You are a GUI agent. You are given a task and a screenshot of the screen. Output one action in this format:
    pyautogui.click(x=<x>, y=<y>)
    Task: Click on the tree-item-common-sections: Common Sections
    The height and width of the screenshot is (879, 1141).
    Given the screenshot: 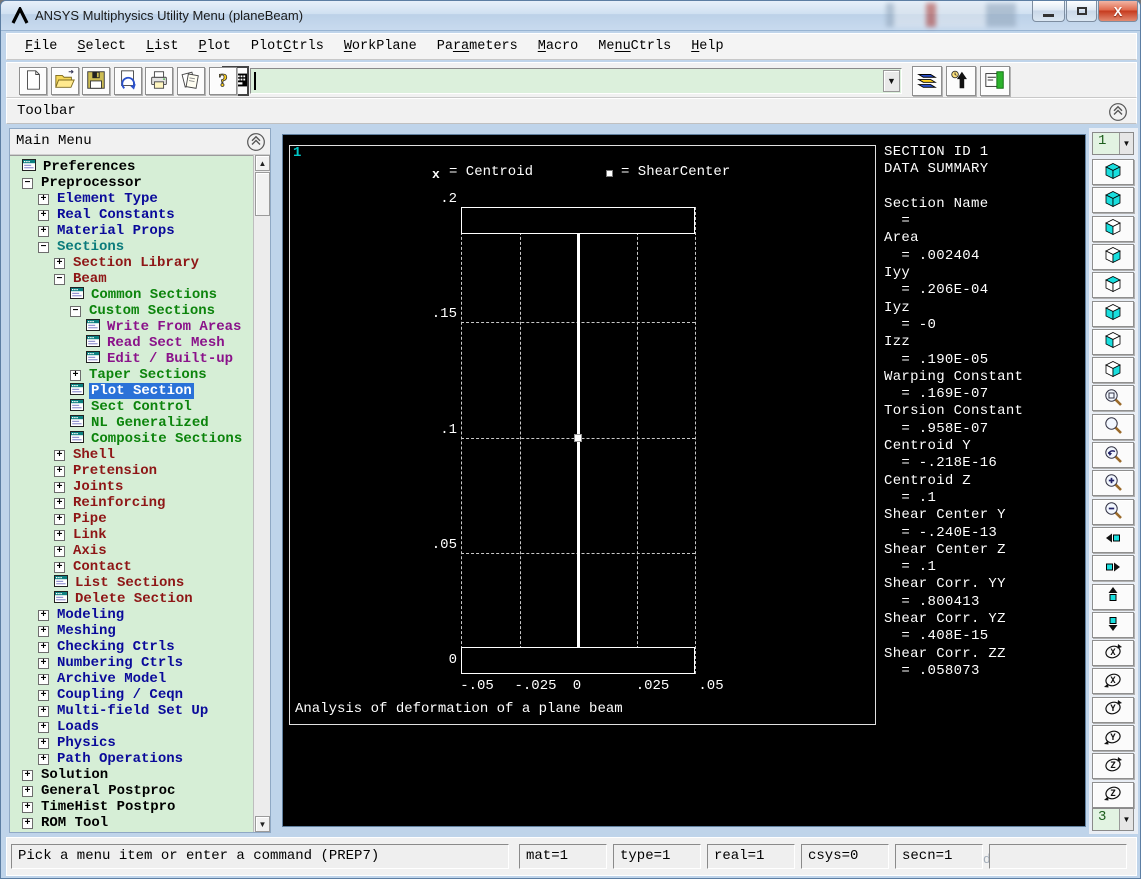 What is the action you would take?
    pyautogui.click(x=114, y=295)
    